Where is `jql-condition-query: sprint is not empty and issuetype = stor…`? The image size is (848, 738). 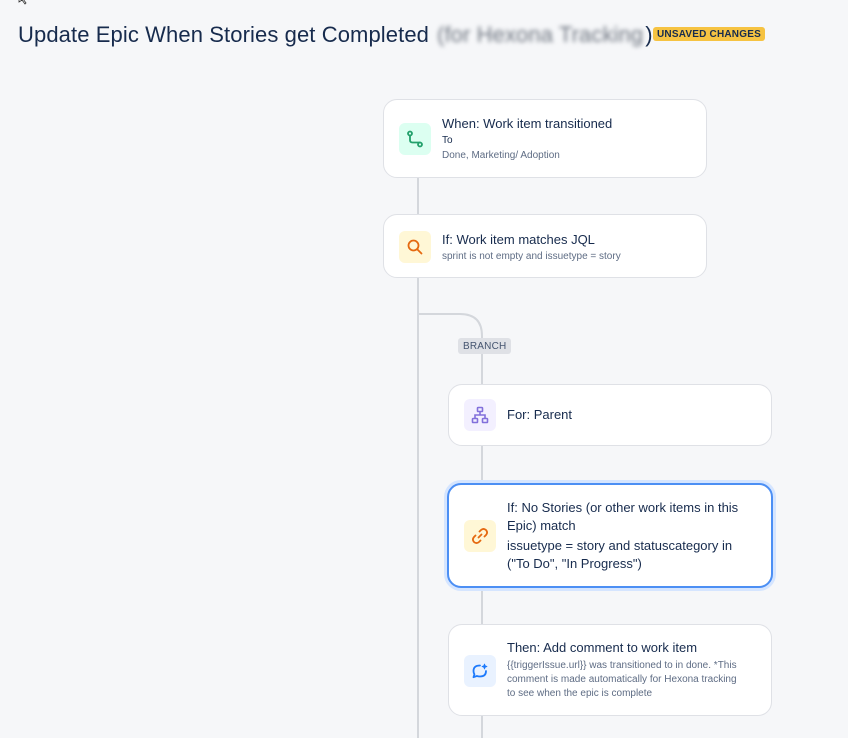
jql-condition-query: sprint is not empty and issuetype = stor… is located at coordinates (531, 256).